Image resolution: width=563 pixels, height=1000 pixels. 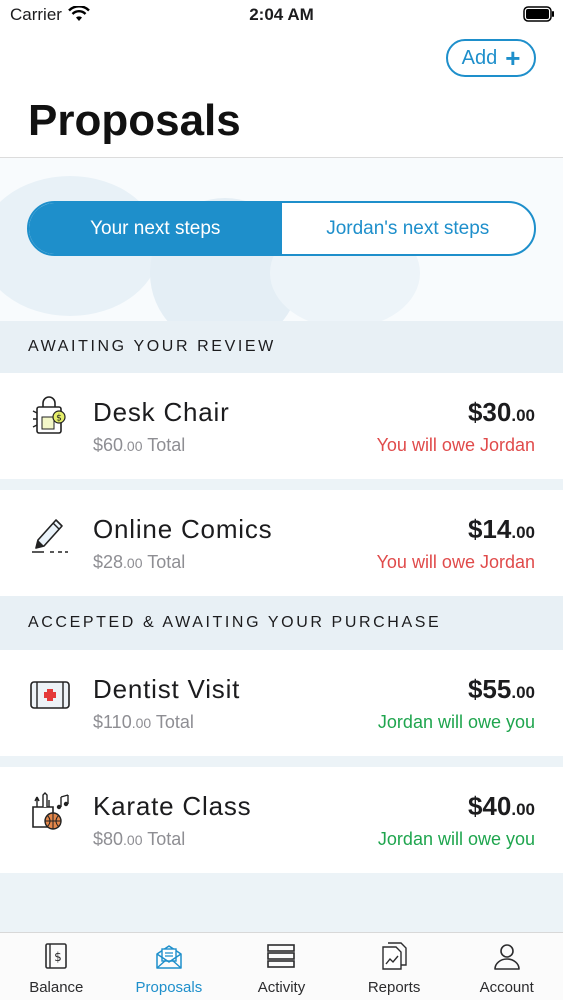 I want to click on proposal-total: $80.00 Total, so click(x=139, y=839).